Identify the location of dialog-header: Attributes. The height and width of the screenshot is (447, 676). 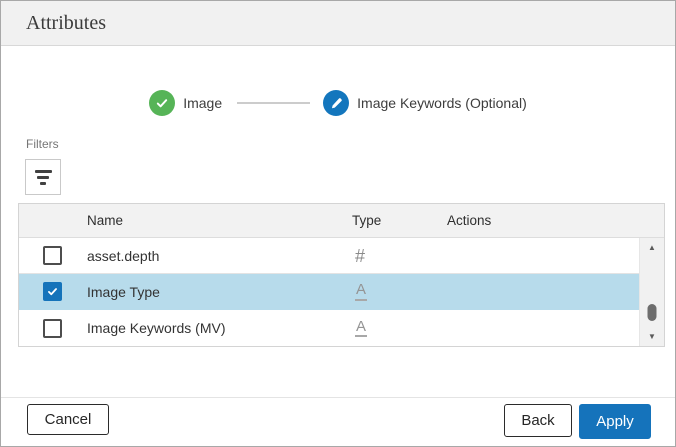
(338, 23).